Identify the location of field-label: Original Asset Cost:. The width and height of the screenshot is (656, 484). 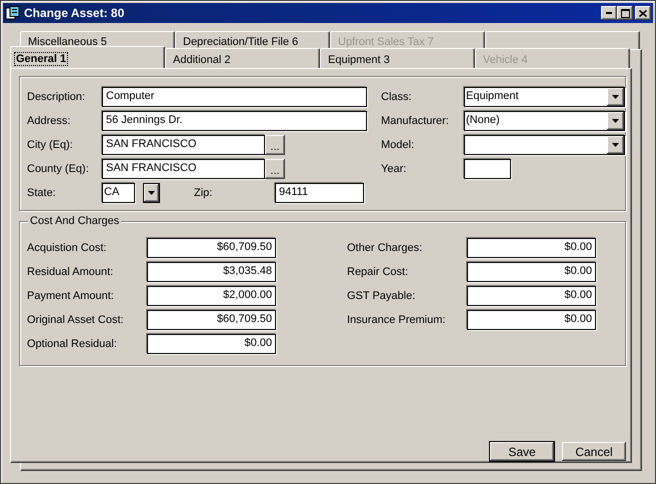
(76, 320).